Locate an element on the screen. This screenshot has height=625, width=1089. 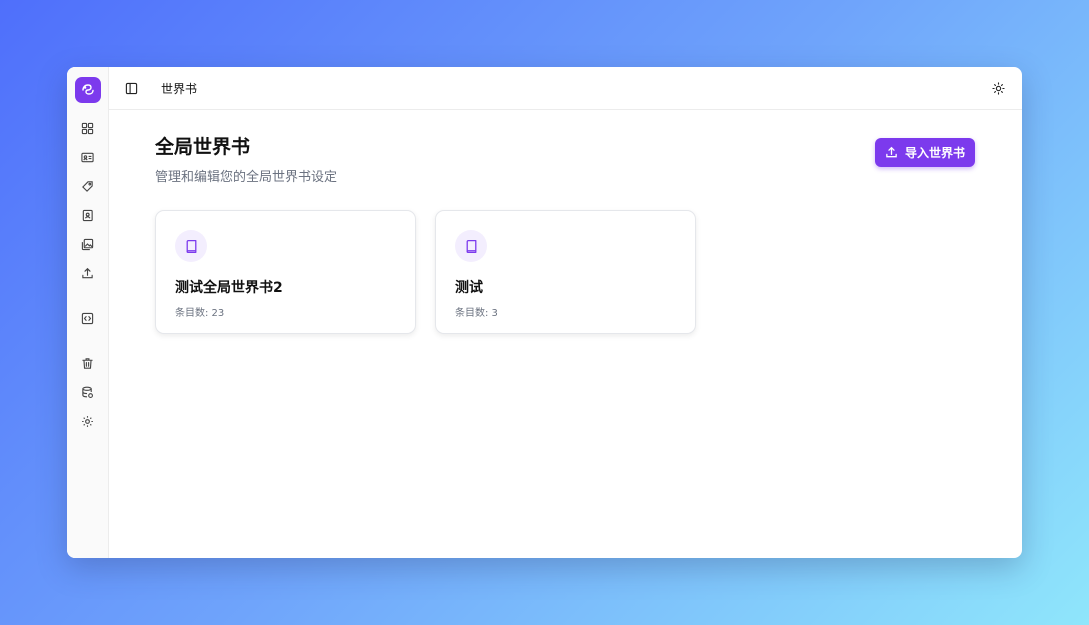
icon-rail is located at coordinates (88, 312).